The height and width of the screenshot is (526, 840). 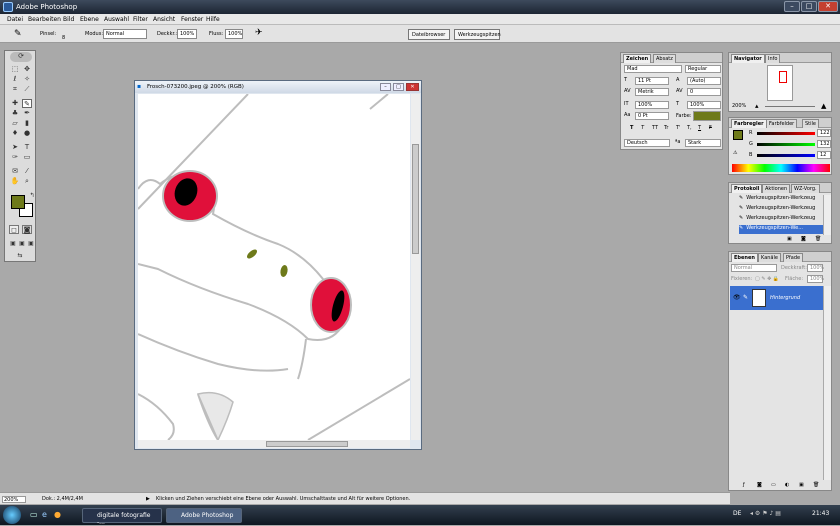 I want to click on font-family-select: Mad, so click(x=653, y=69).